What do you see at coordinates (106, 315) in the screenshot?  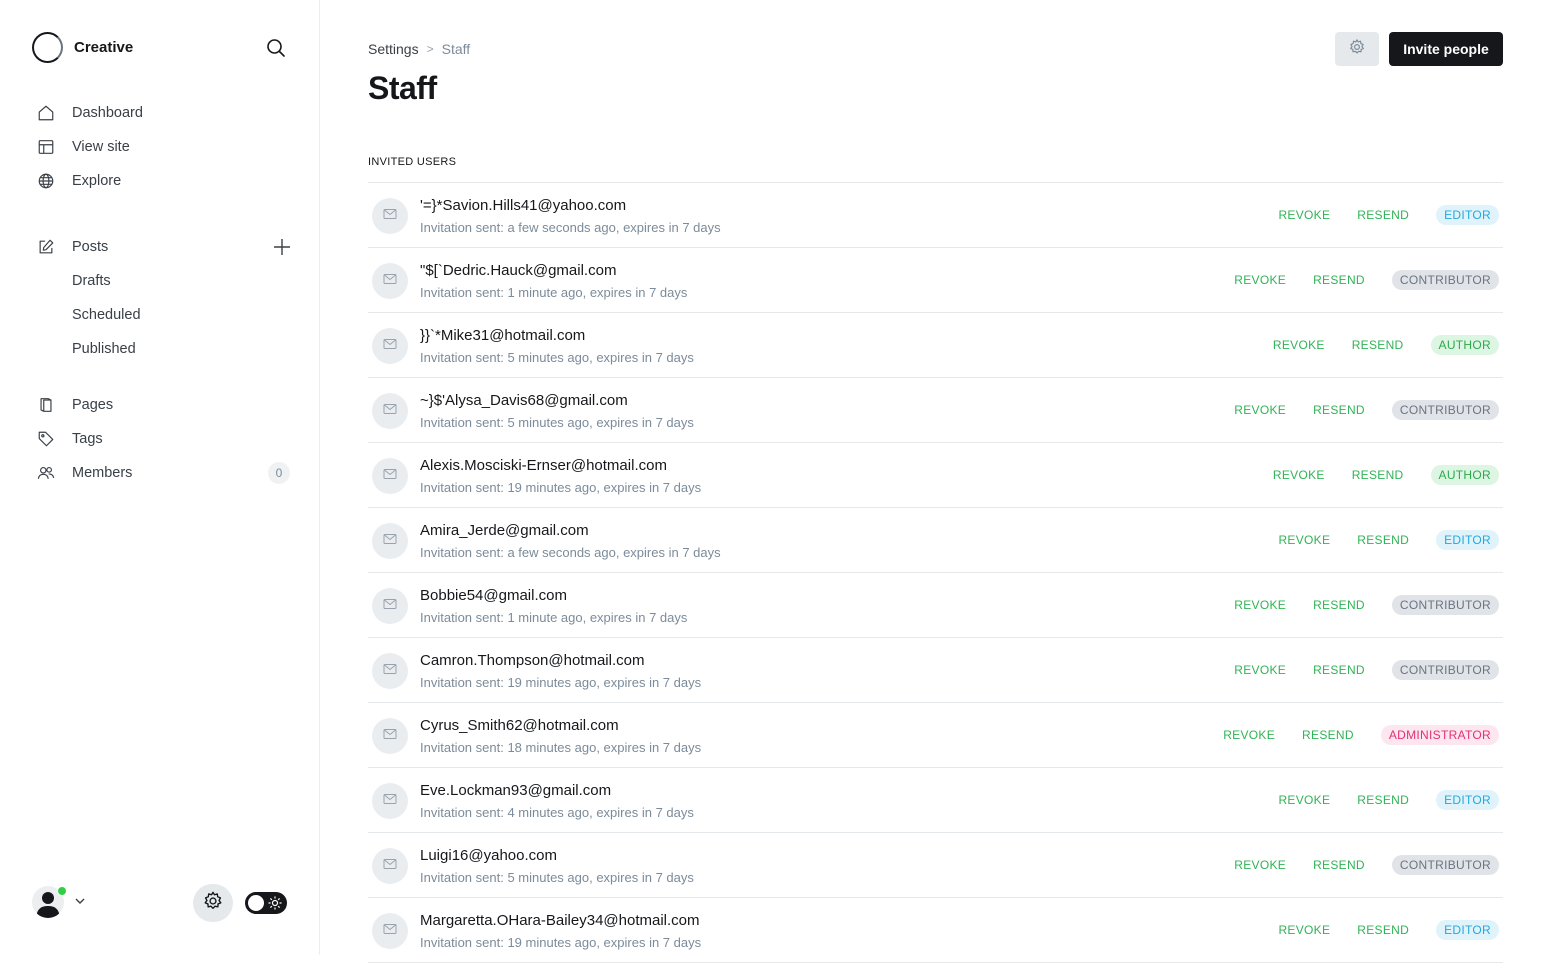 I see `nav-label: Scheduled` at bounding box center [106, 315].